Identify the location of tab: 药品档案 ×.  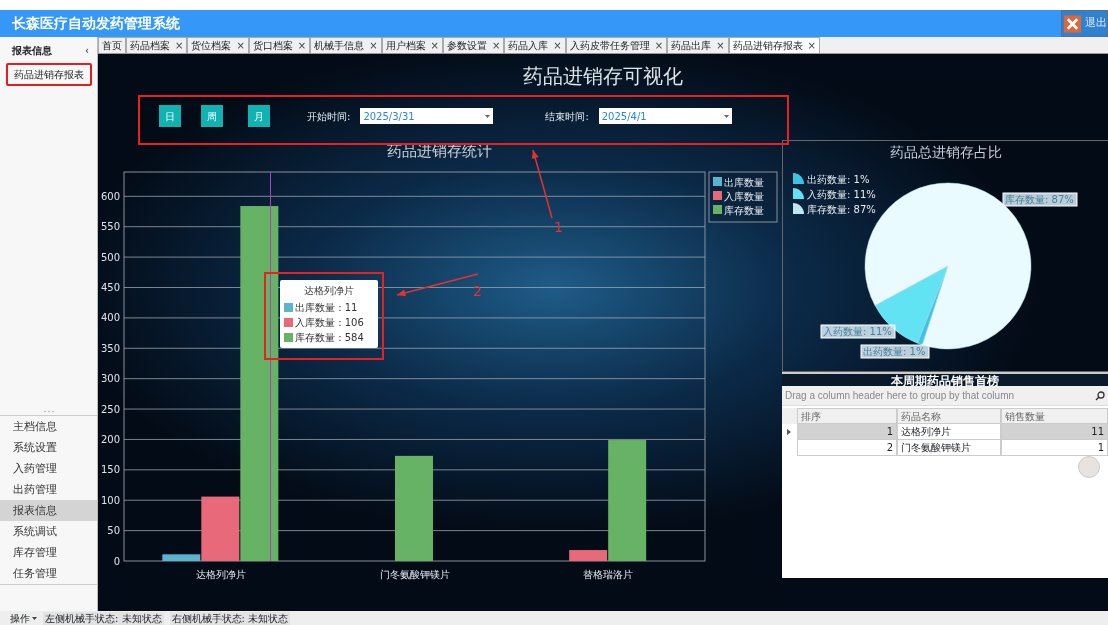
(157, 45).